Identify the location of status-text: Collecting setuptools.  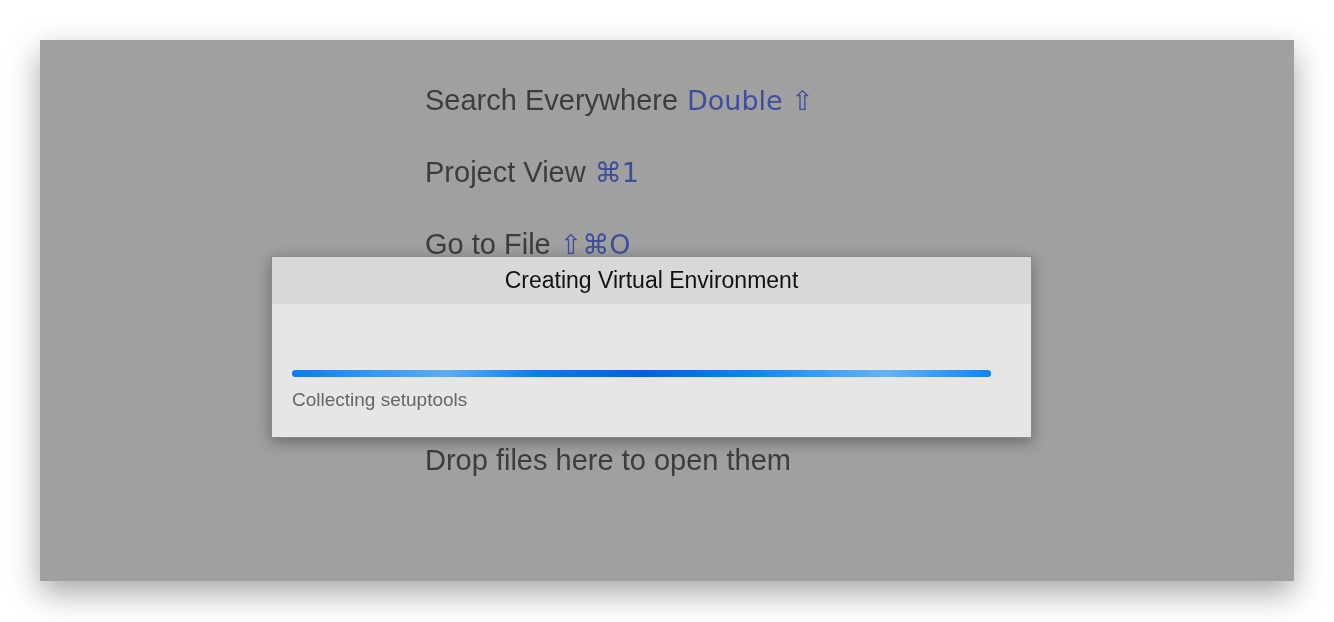
(380, 400).